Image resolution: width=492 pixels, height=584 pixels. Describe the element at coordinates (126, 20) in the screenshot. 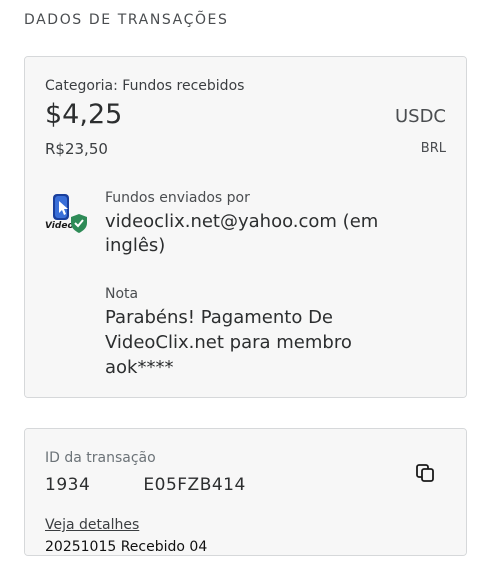

I see `section-title: DADOS DE TRANSAÇÕES` at that location.